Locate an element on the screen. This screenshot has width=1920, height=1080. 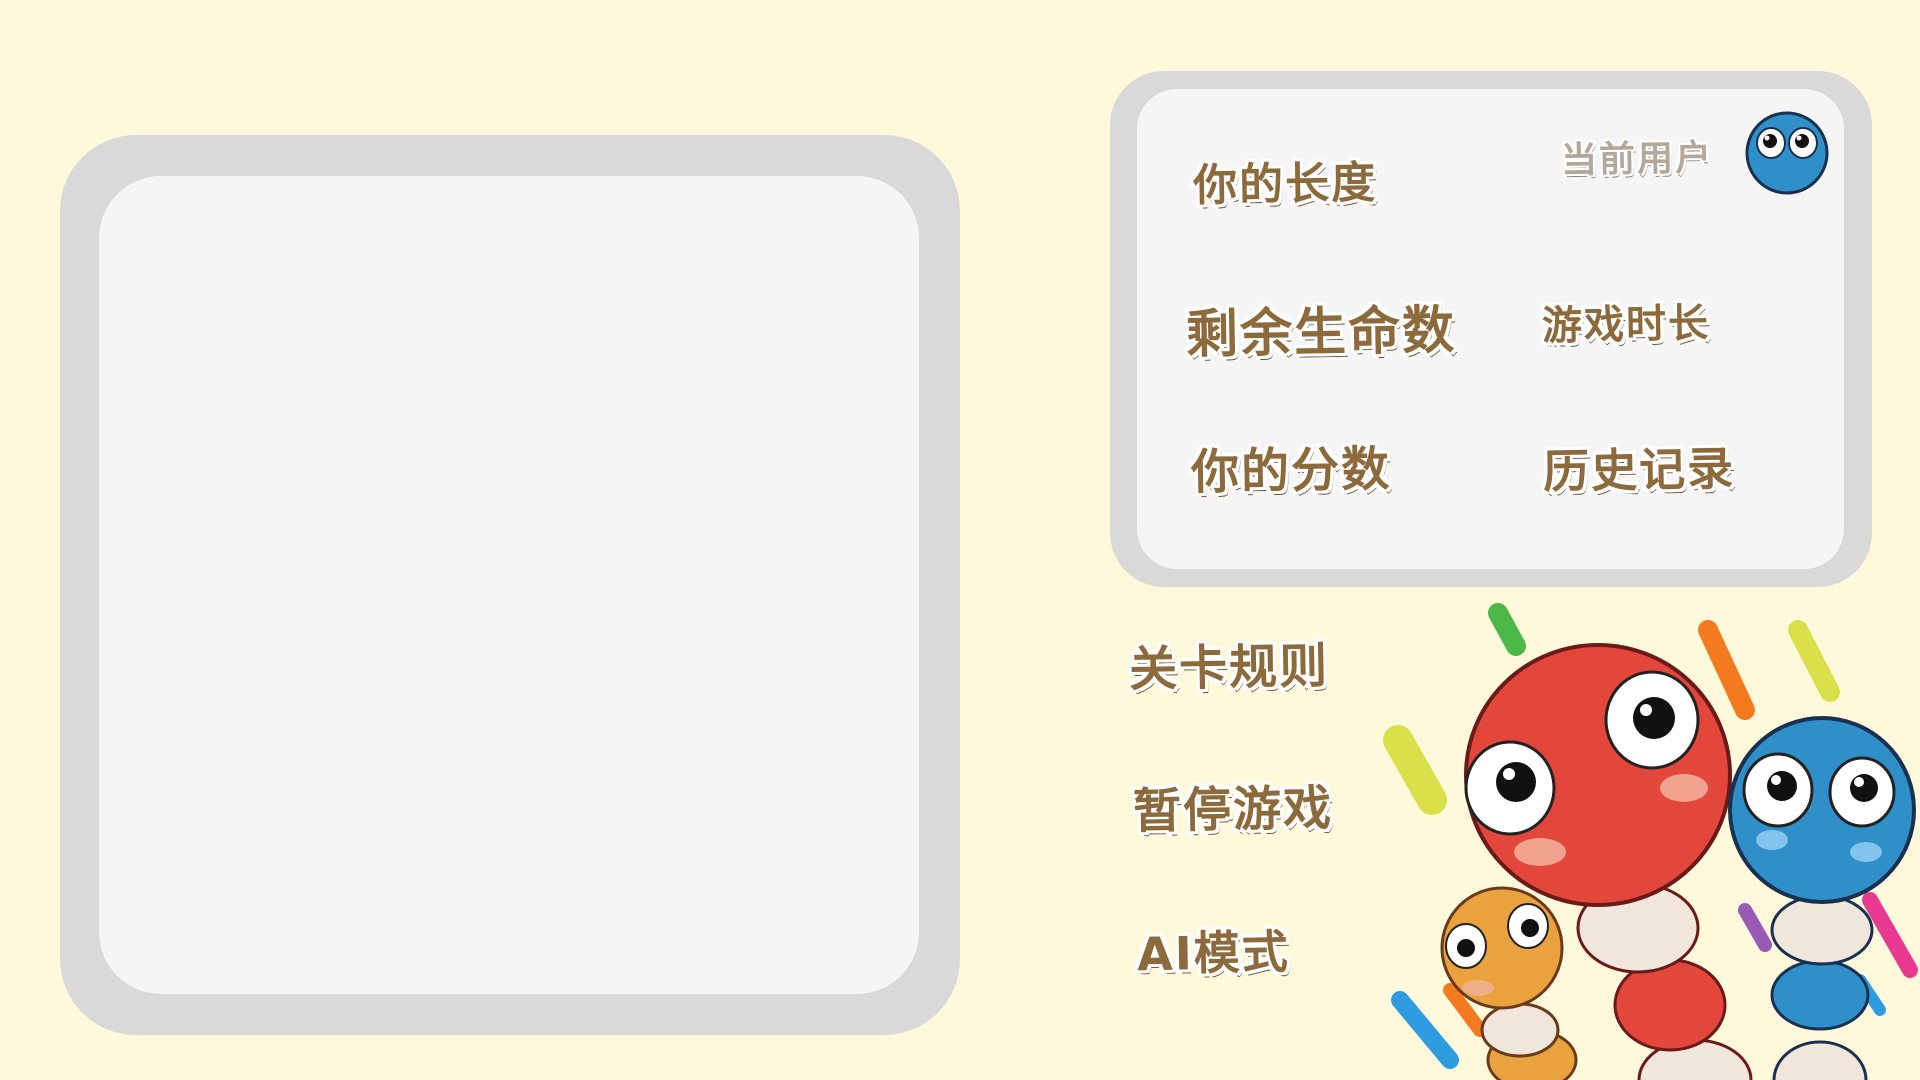
history-button: 历史记录 is located at coordinates (1639, 466).